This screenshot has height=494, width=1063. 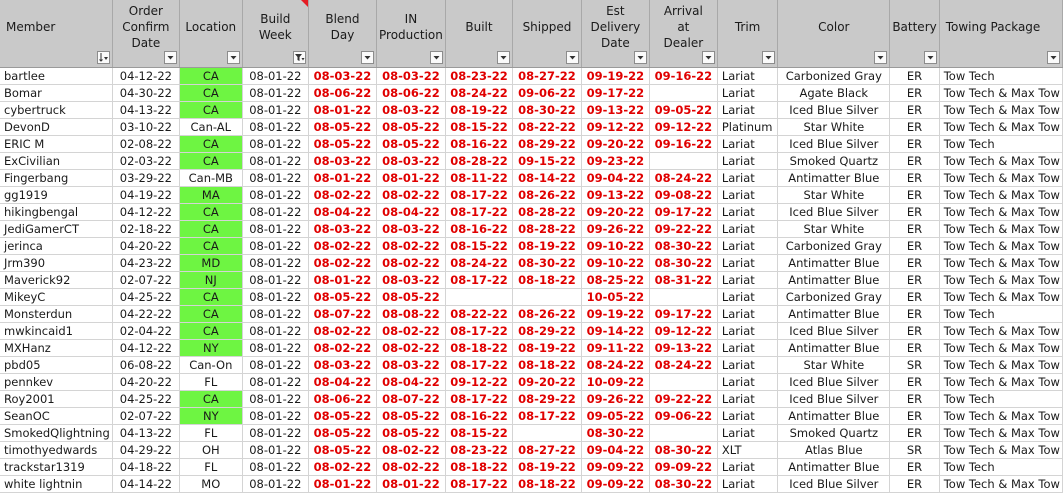 I want to click on cell-built: 08-23-22, so click(x=479, y=76).